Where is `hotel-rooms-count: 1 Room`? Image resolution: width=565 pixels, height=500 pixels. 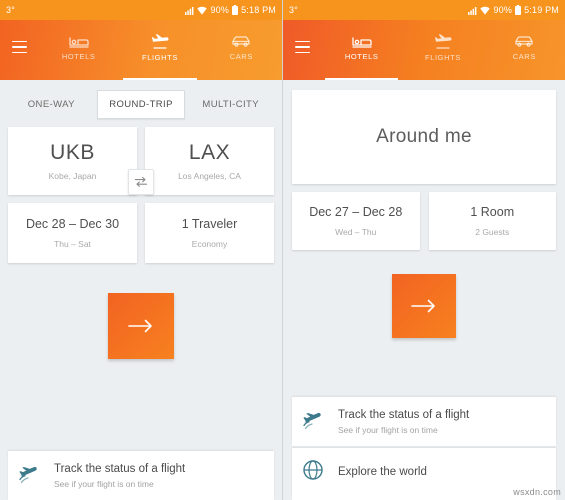 hotel-rooms-count: 1 Room is located at coordinates (492, 212).